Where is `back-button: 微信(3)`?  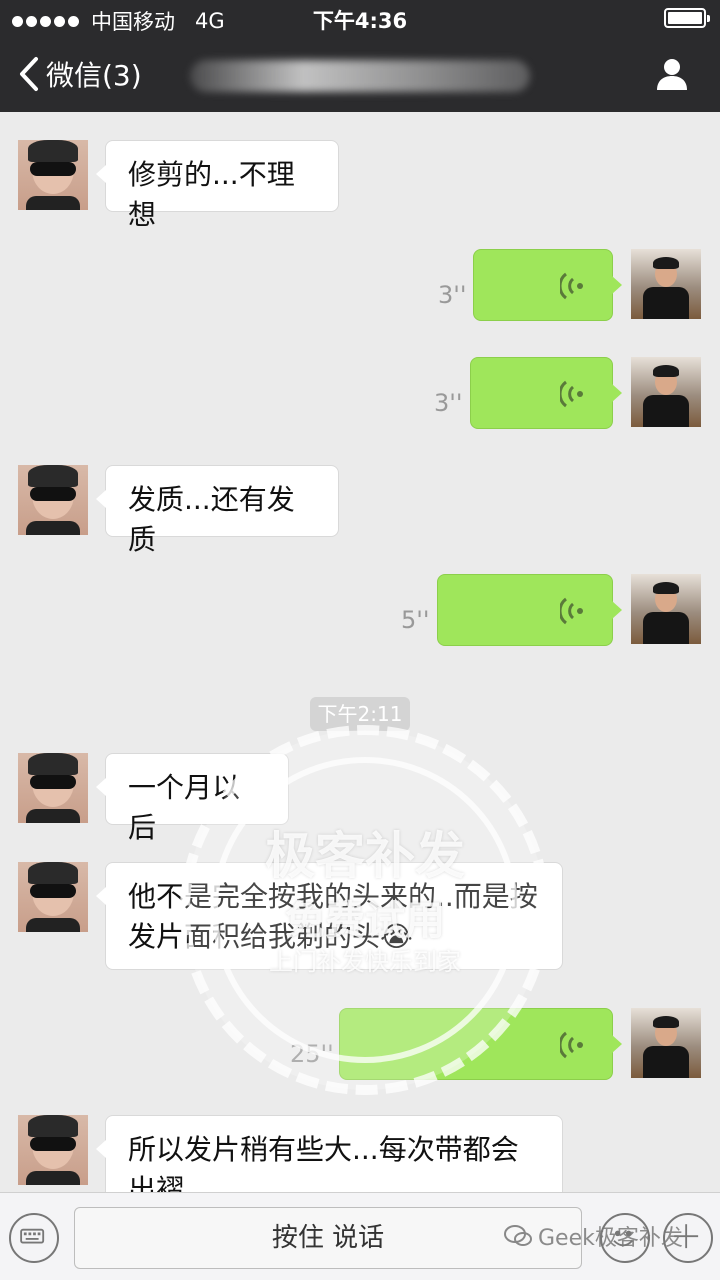
back-button: 微信(3) is located at coordinates (80, 74).